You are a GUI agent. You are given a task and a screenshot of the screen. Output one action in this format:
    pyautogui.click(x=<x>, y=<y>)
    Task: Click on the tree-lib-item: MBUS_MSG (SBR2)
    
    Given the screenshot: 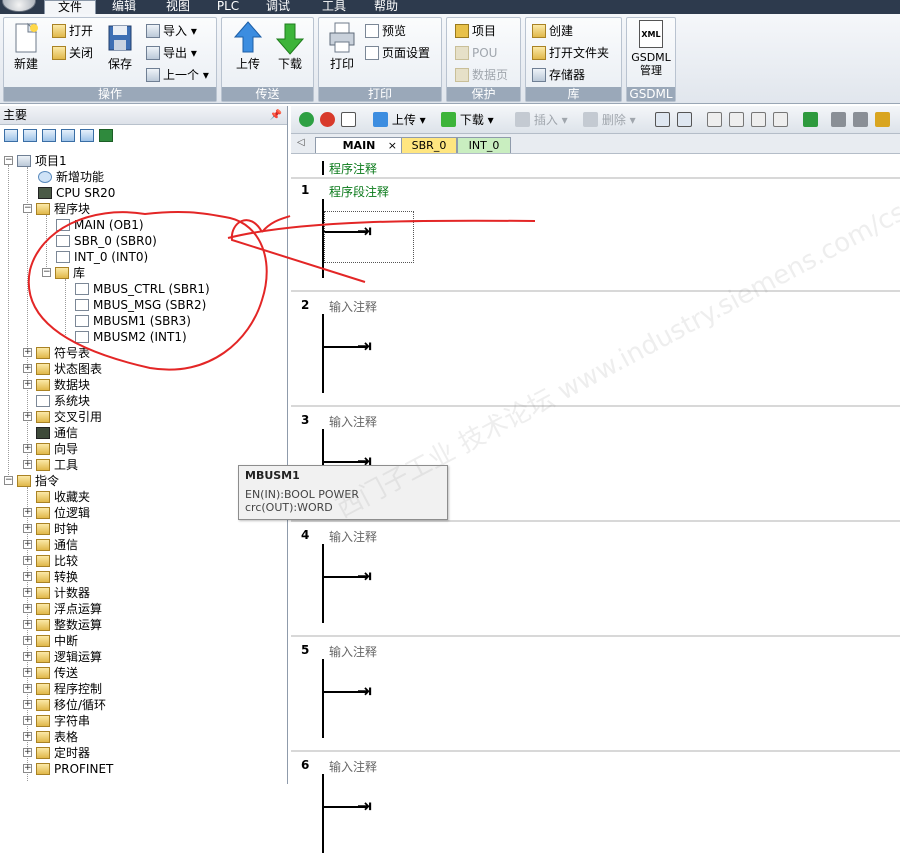 What is the action you would take?
    pyautogui.click(x=140, y=305)
    